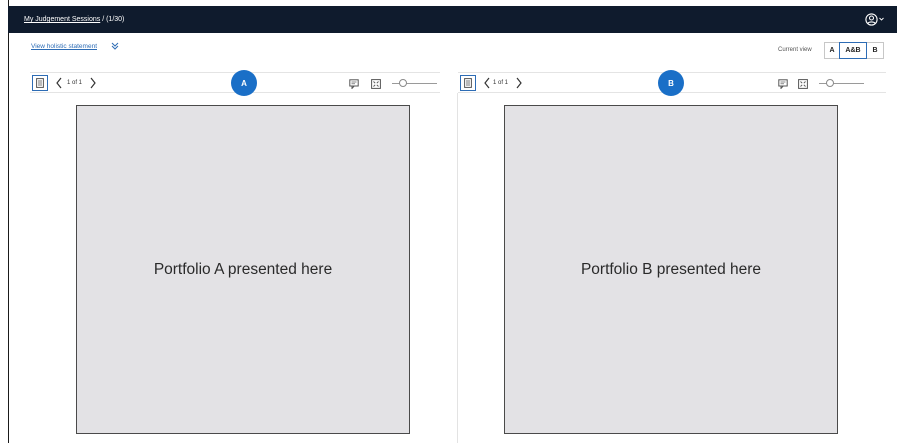 The height and width of the screenshot is (443, 897). Describe the element at coordinates (115, 46) in the screenshot. I see `double-chevron-down-icon` at that location.